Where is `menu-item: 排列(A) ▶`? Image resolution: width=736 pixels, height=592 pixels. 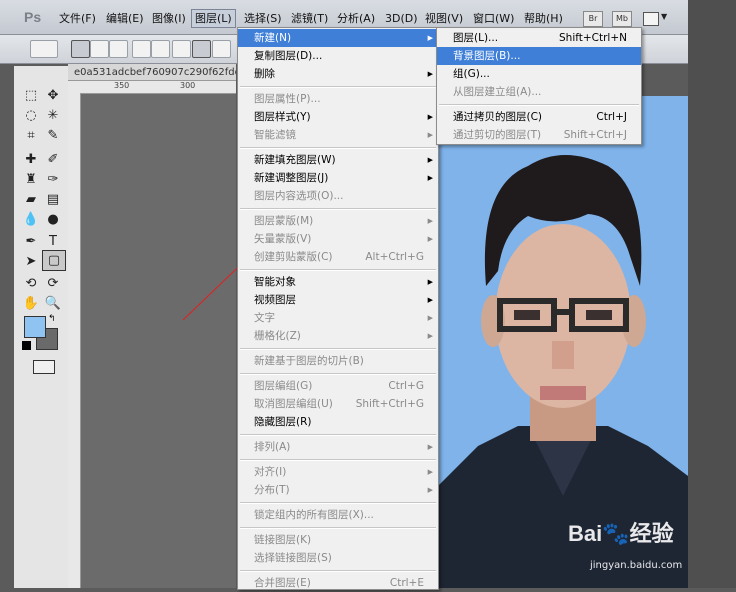
menu-item: 排列(A) ▶ is located at coordinates (338, 447).